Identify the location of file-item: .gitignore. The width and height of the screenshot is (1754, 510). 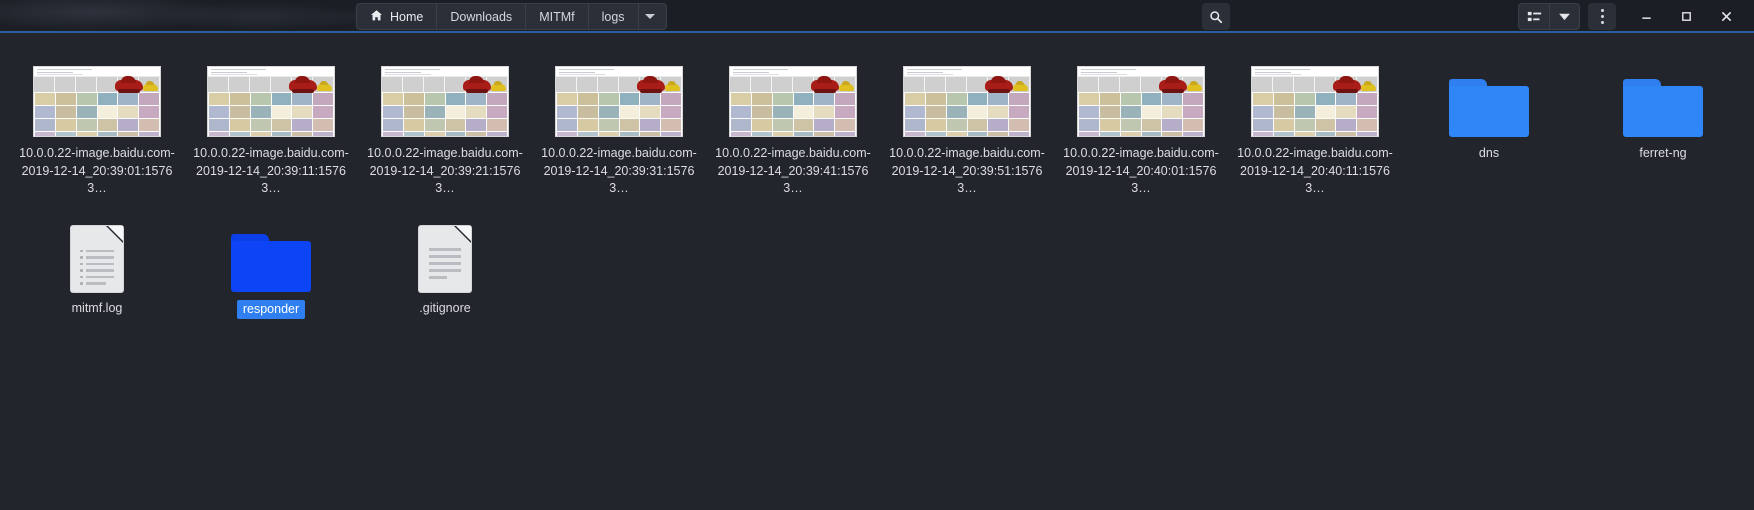
(445, 267).